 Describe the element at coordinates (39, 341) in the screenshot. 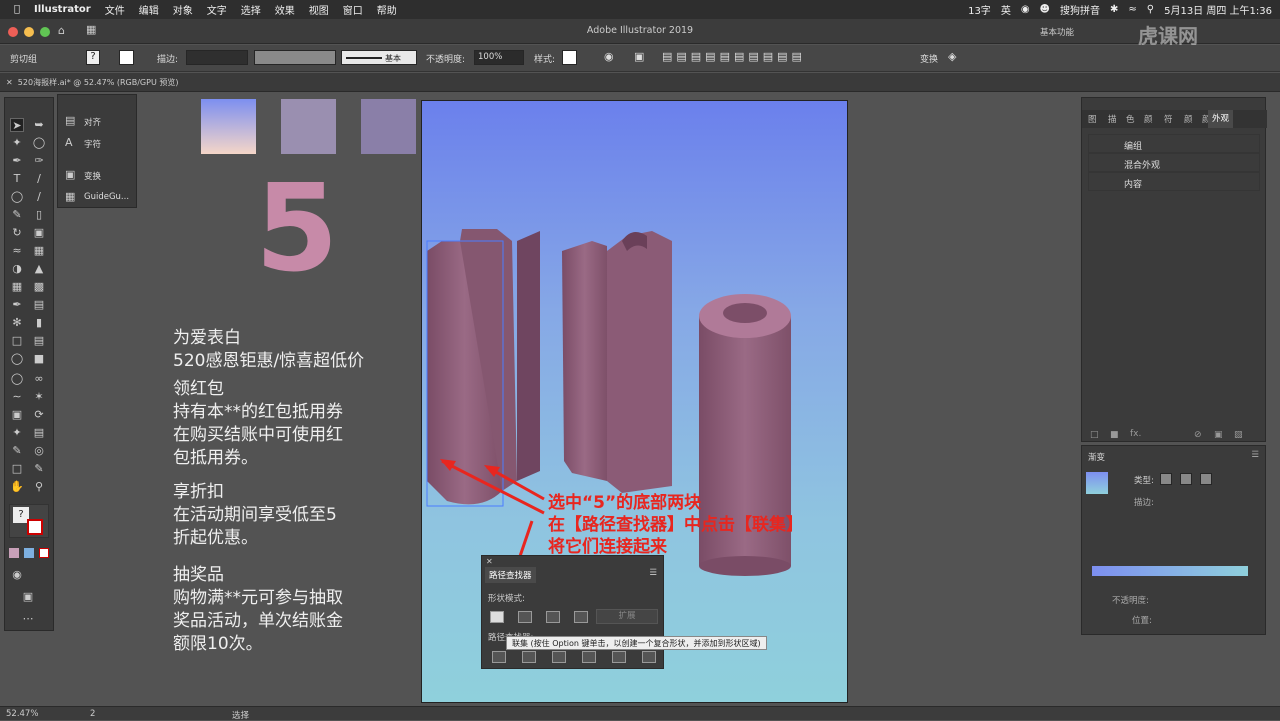

I see `slice-tool-icon: ▤` at that location.